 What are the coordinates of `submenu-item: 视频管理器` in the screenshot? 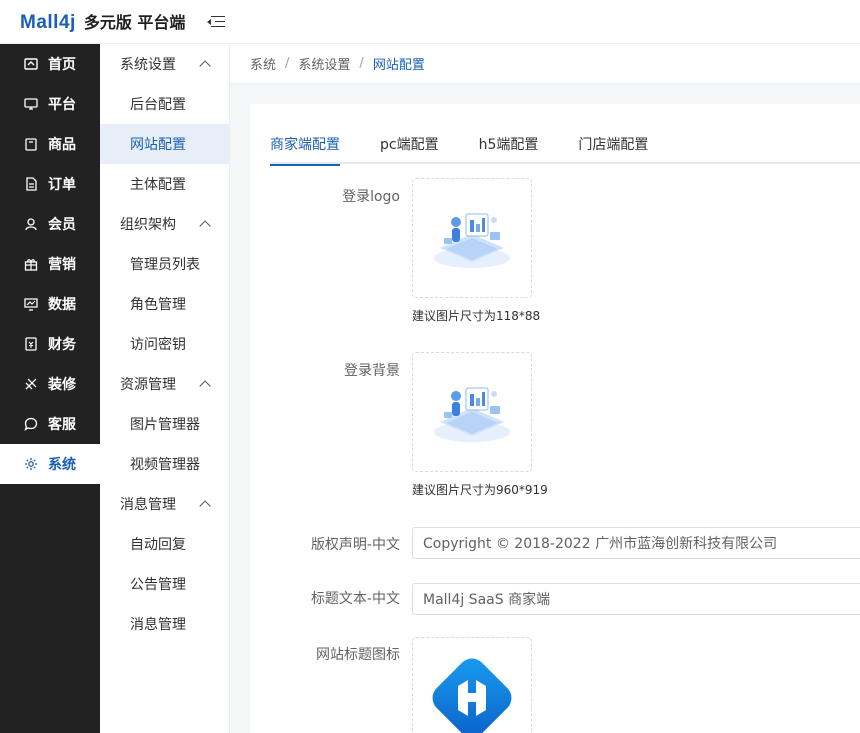 It's located at (164, 464).